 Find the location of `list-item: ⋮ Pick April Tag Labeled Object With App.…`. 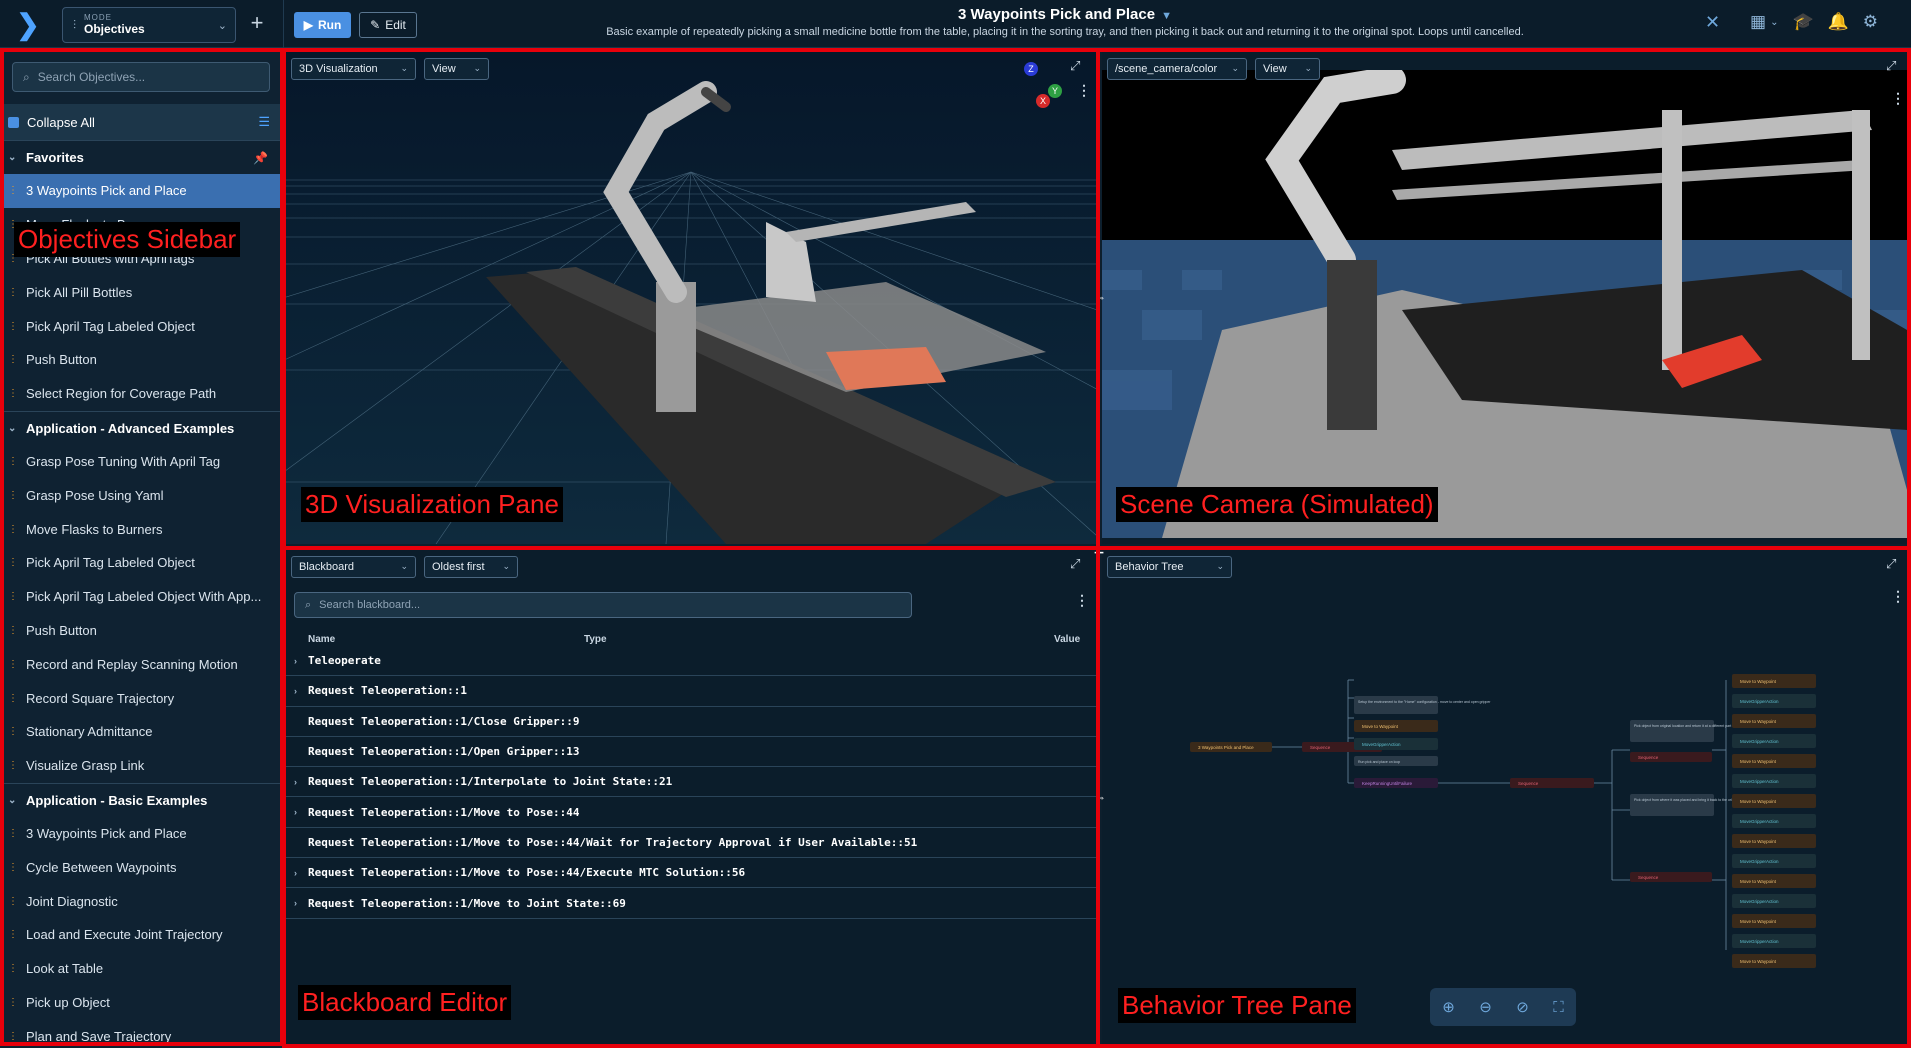

list-item: ⋮ Pick April Tag Labeled Object With App.… is located at coordinates (141, 597).